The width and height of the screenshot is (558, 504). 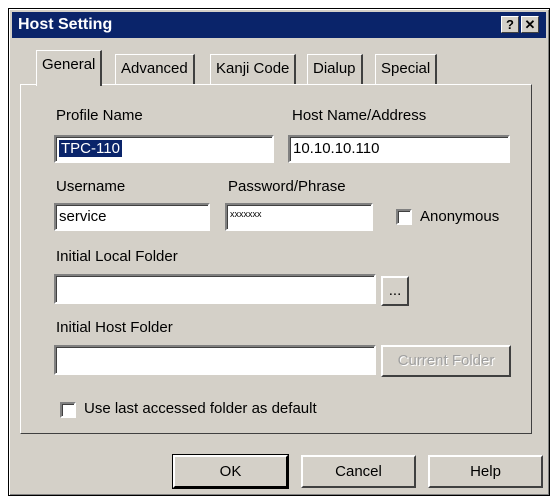 What do you see at coordinates (279, 25) in the screenshot?
I see `title-bar: Host Setting ? ✕` at bounding box center [279, 25].